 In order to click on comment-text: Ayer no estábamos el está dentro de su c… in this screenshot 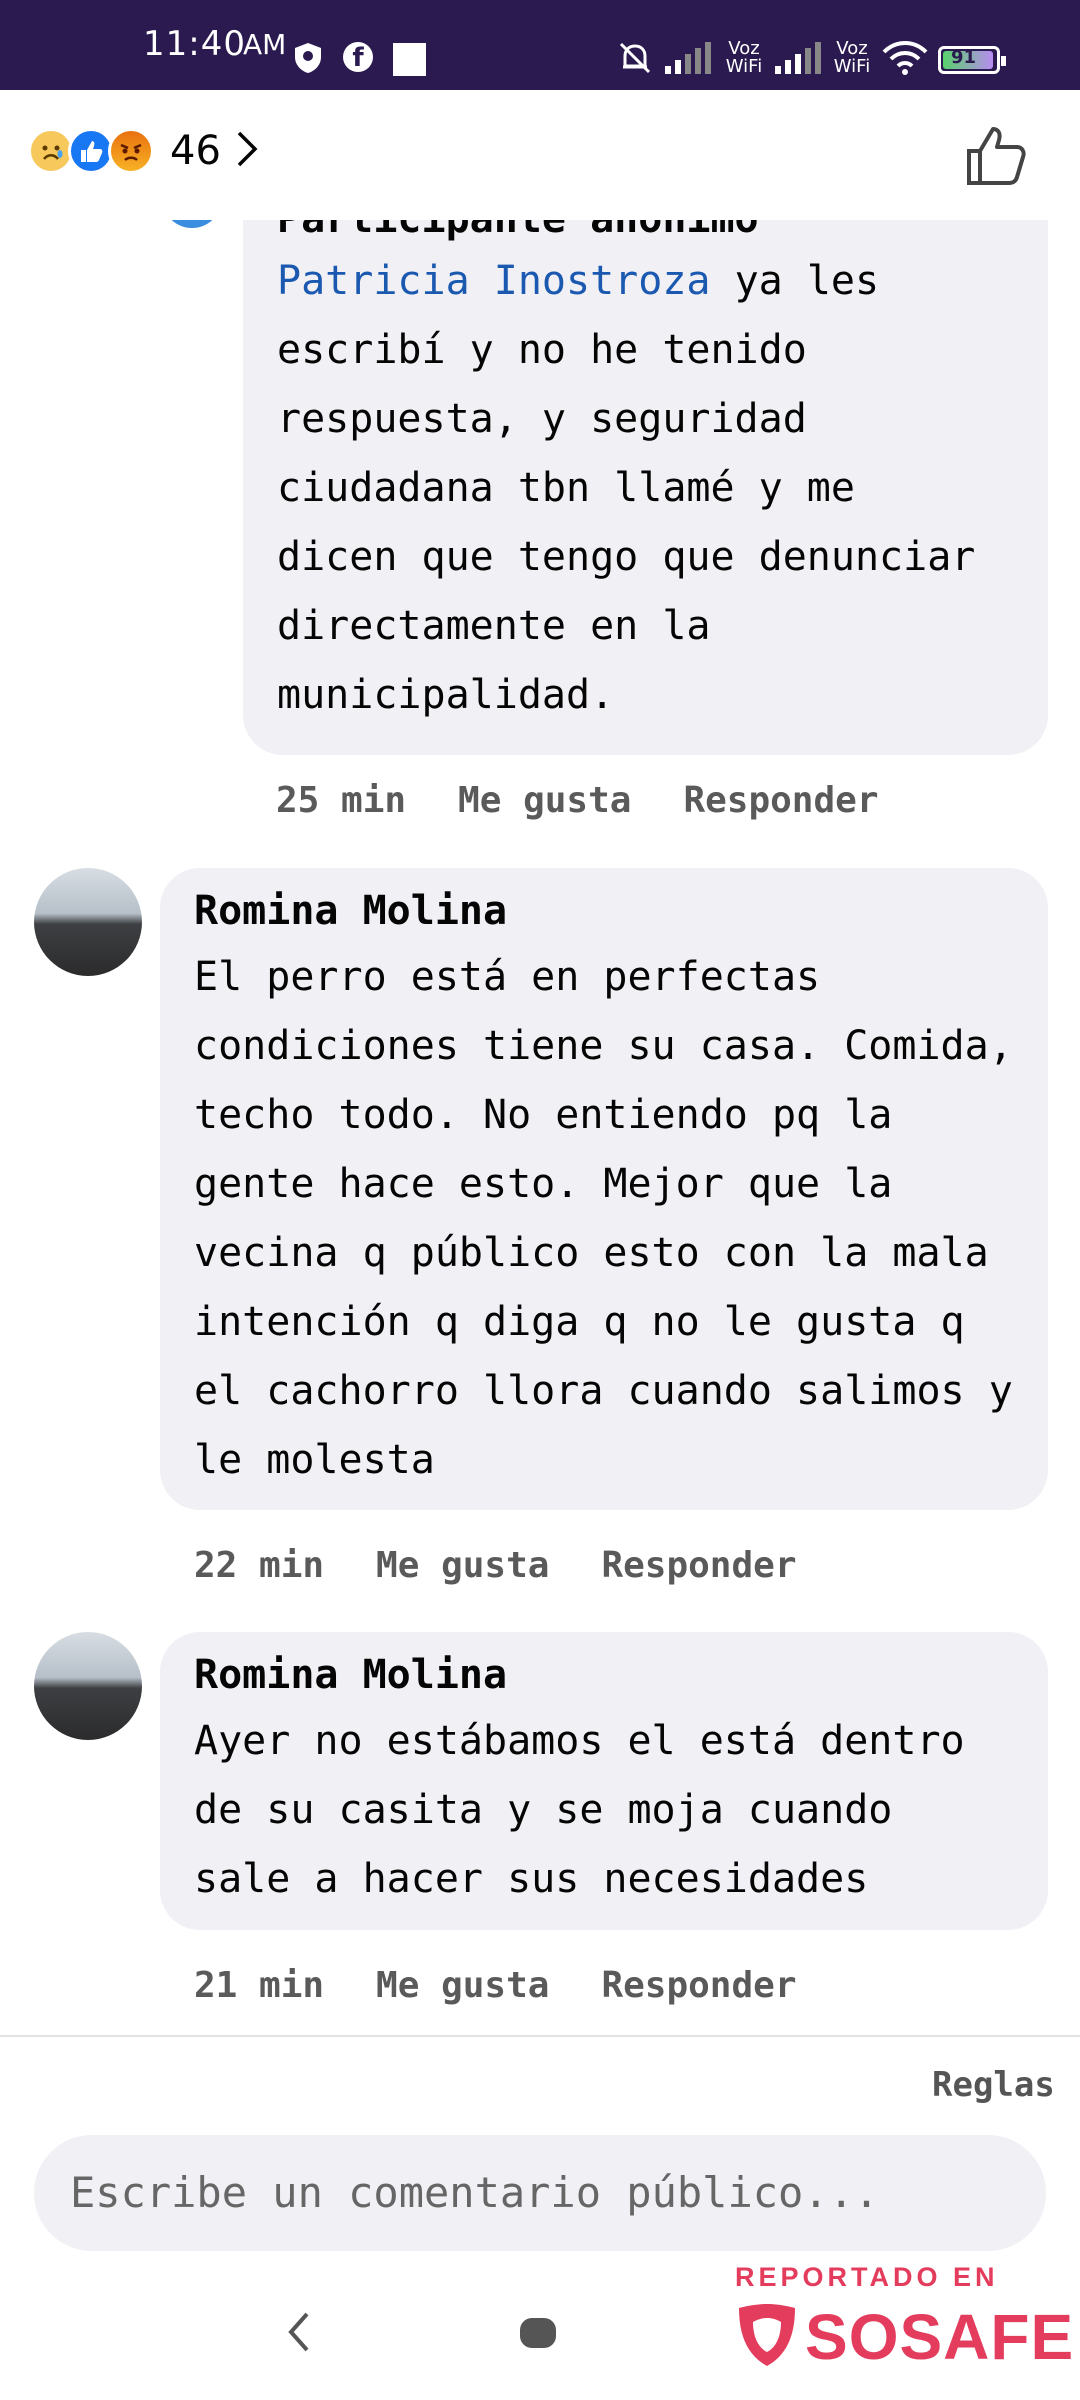, I will do `click(579, 1810)`.